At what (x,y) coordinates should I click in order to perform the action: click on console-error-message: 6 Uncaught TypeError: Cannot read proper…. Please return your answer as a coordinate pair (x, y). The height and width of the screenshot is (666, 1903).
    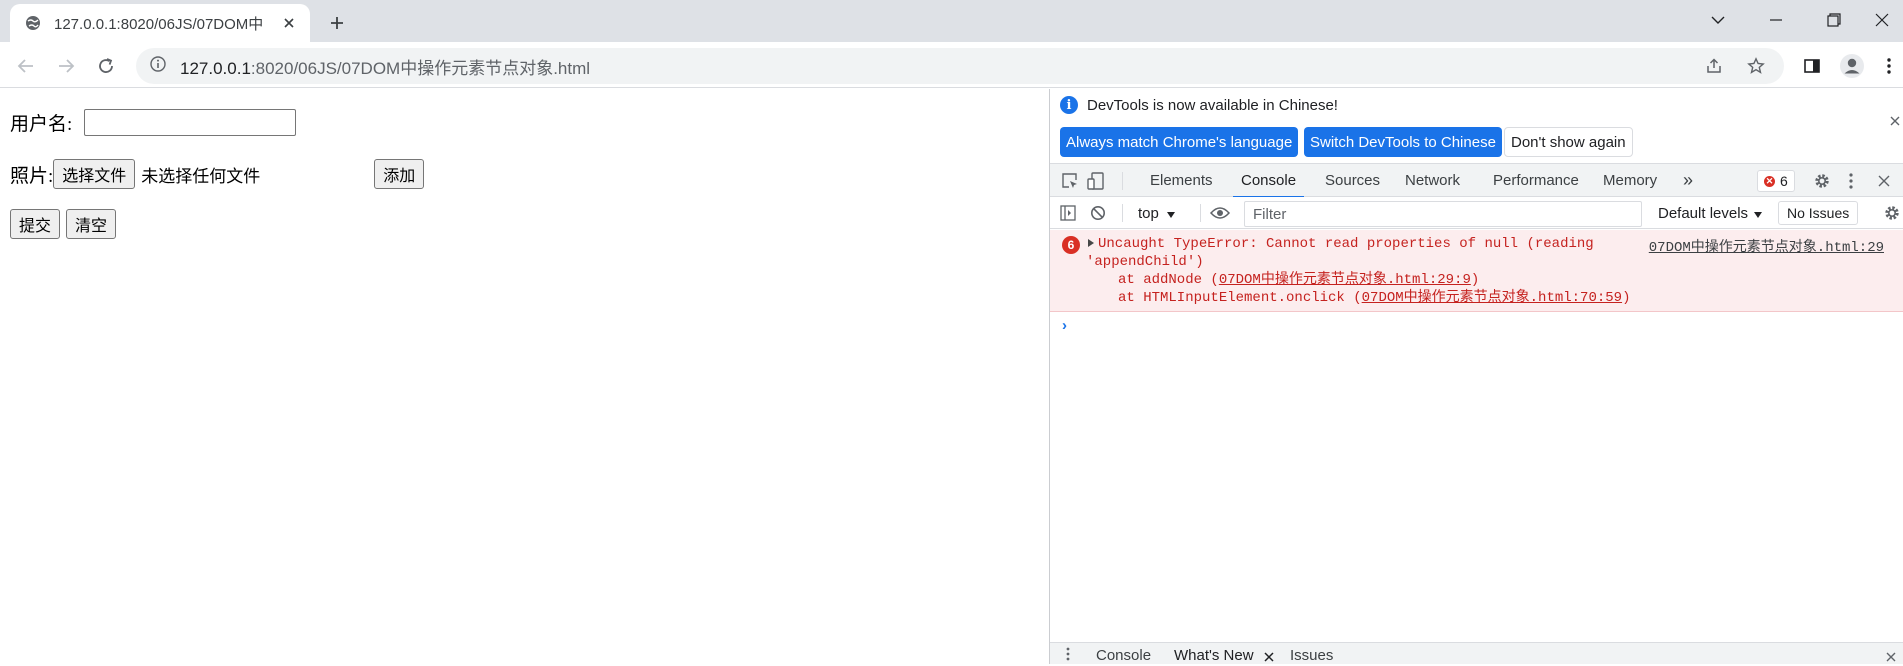
    Looking at the image, I should click on (1476, 271).